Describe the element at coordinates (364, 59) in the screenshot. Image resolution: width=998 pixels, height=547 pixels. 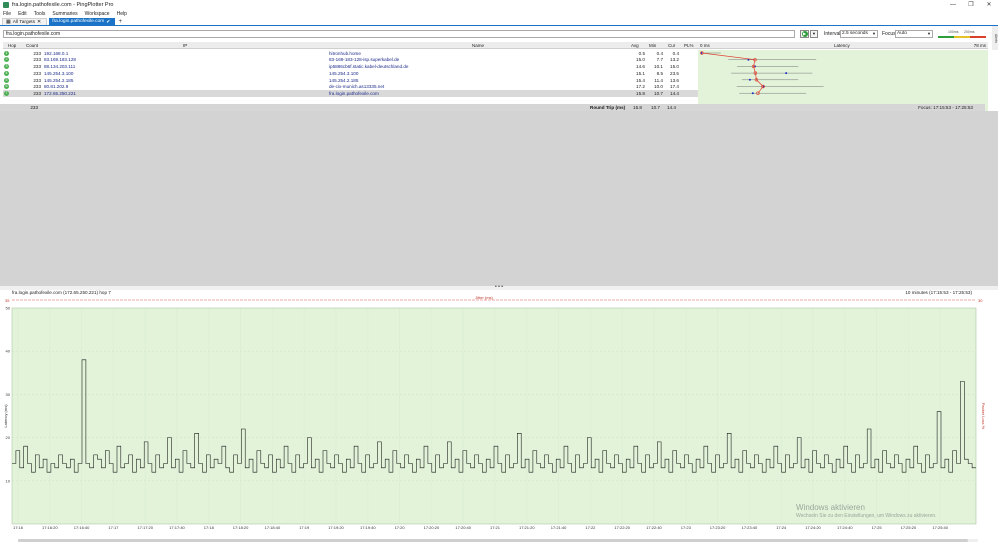
I see `hop-name: 83-169-183-128-isp.superkabel.de` at that location.